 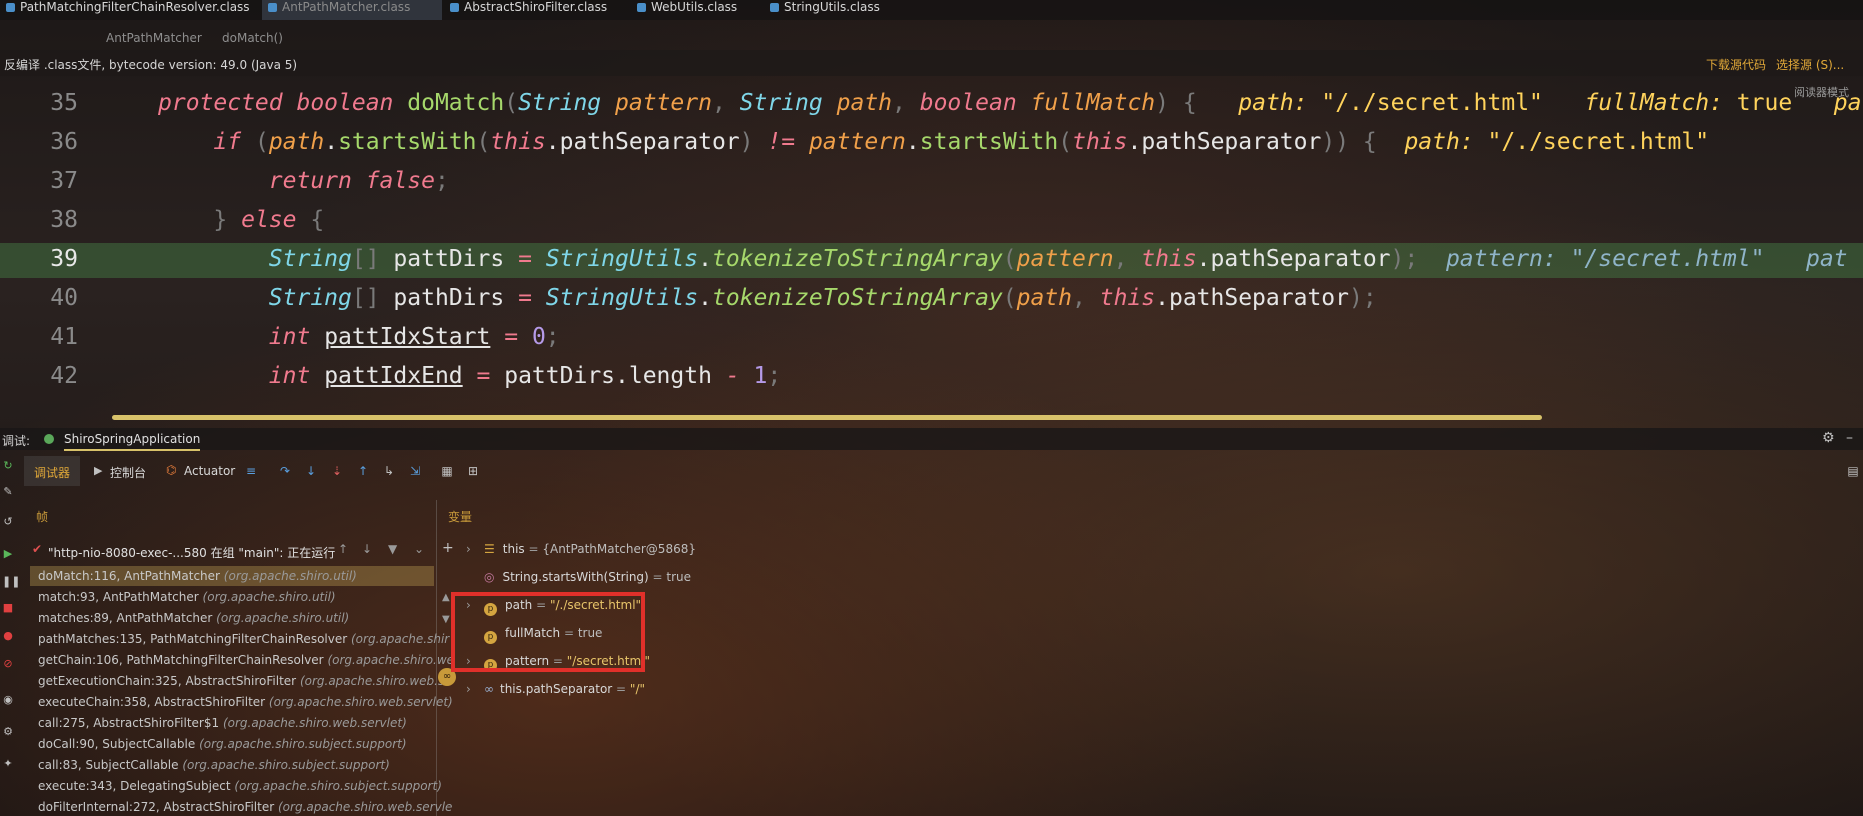 What do you see at coordinates (489, 689) in the screenshot?
I see `watch-icon: ∞` at bounding box center [489, 689].